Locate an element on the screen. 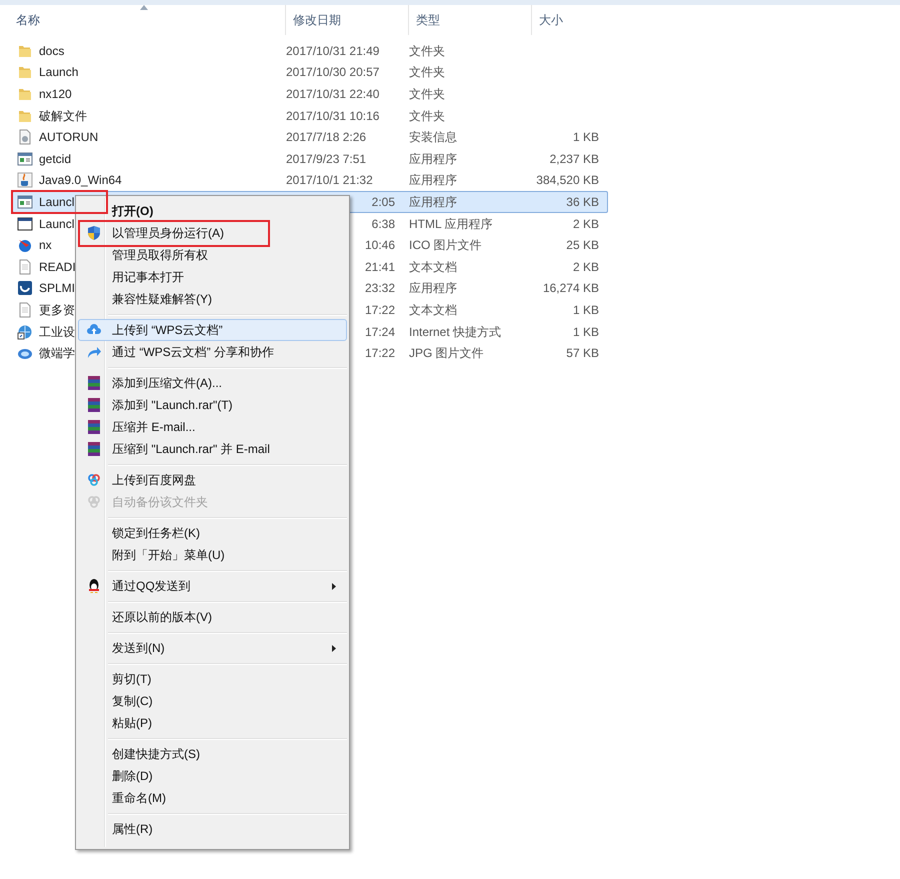 The width and height of the screenshot is (900, 879). file-type: JPG 图片文件 is located at coordinates (446, 353).